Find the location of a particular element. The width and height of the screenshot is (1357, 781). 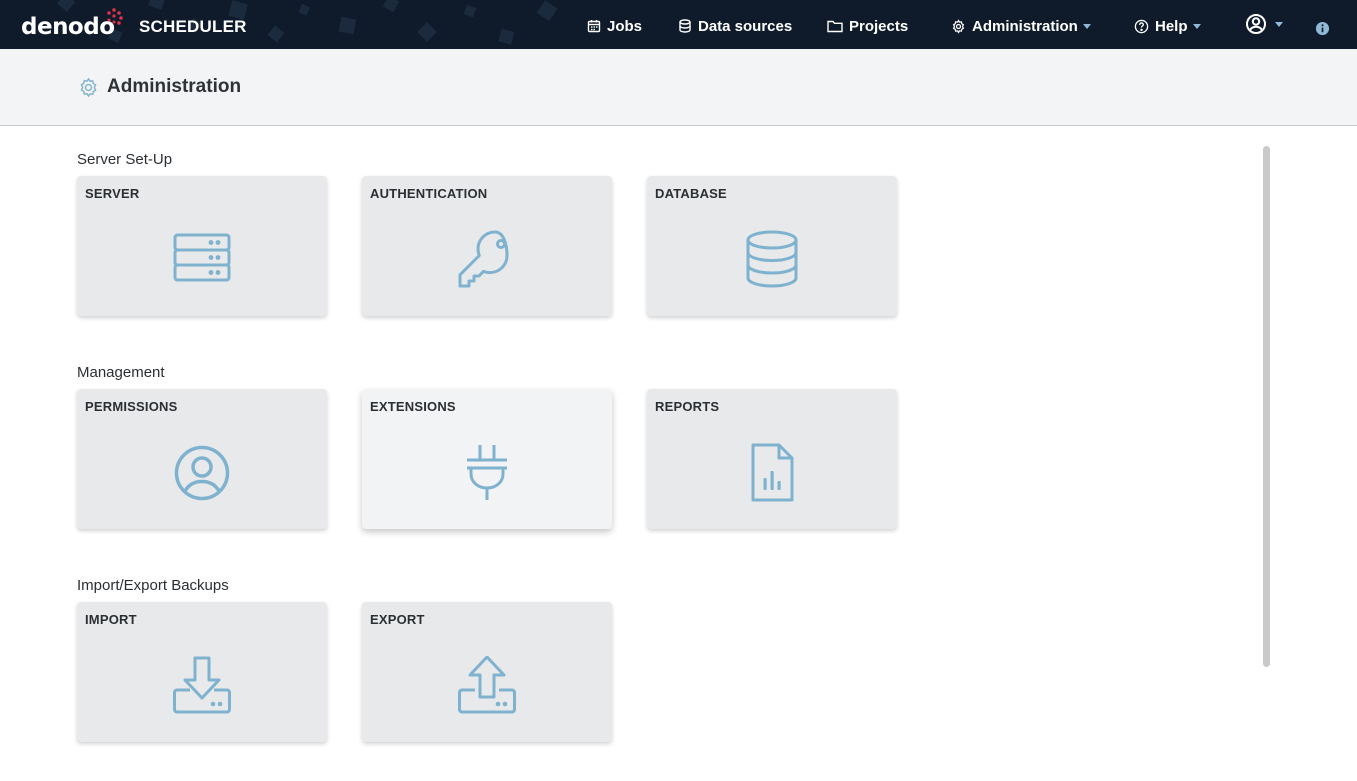

nav-administration: Administration is located at coordinates (1021, 26).